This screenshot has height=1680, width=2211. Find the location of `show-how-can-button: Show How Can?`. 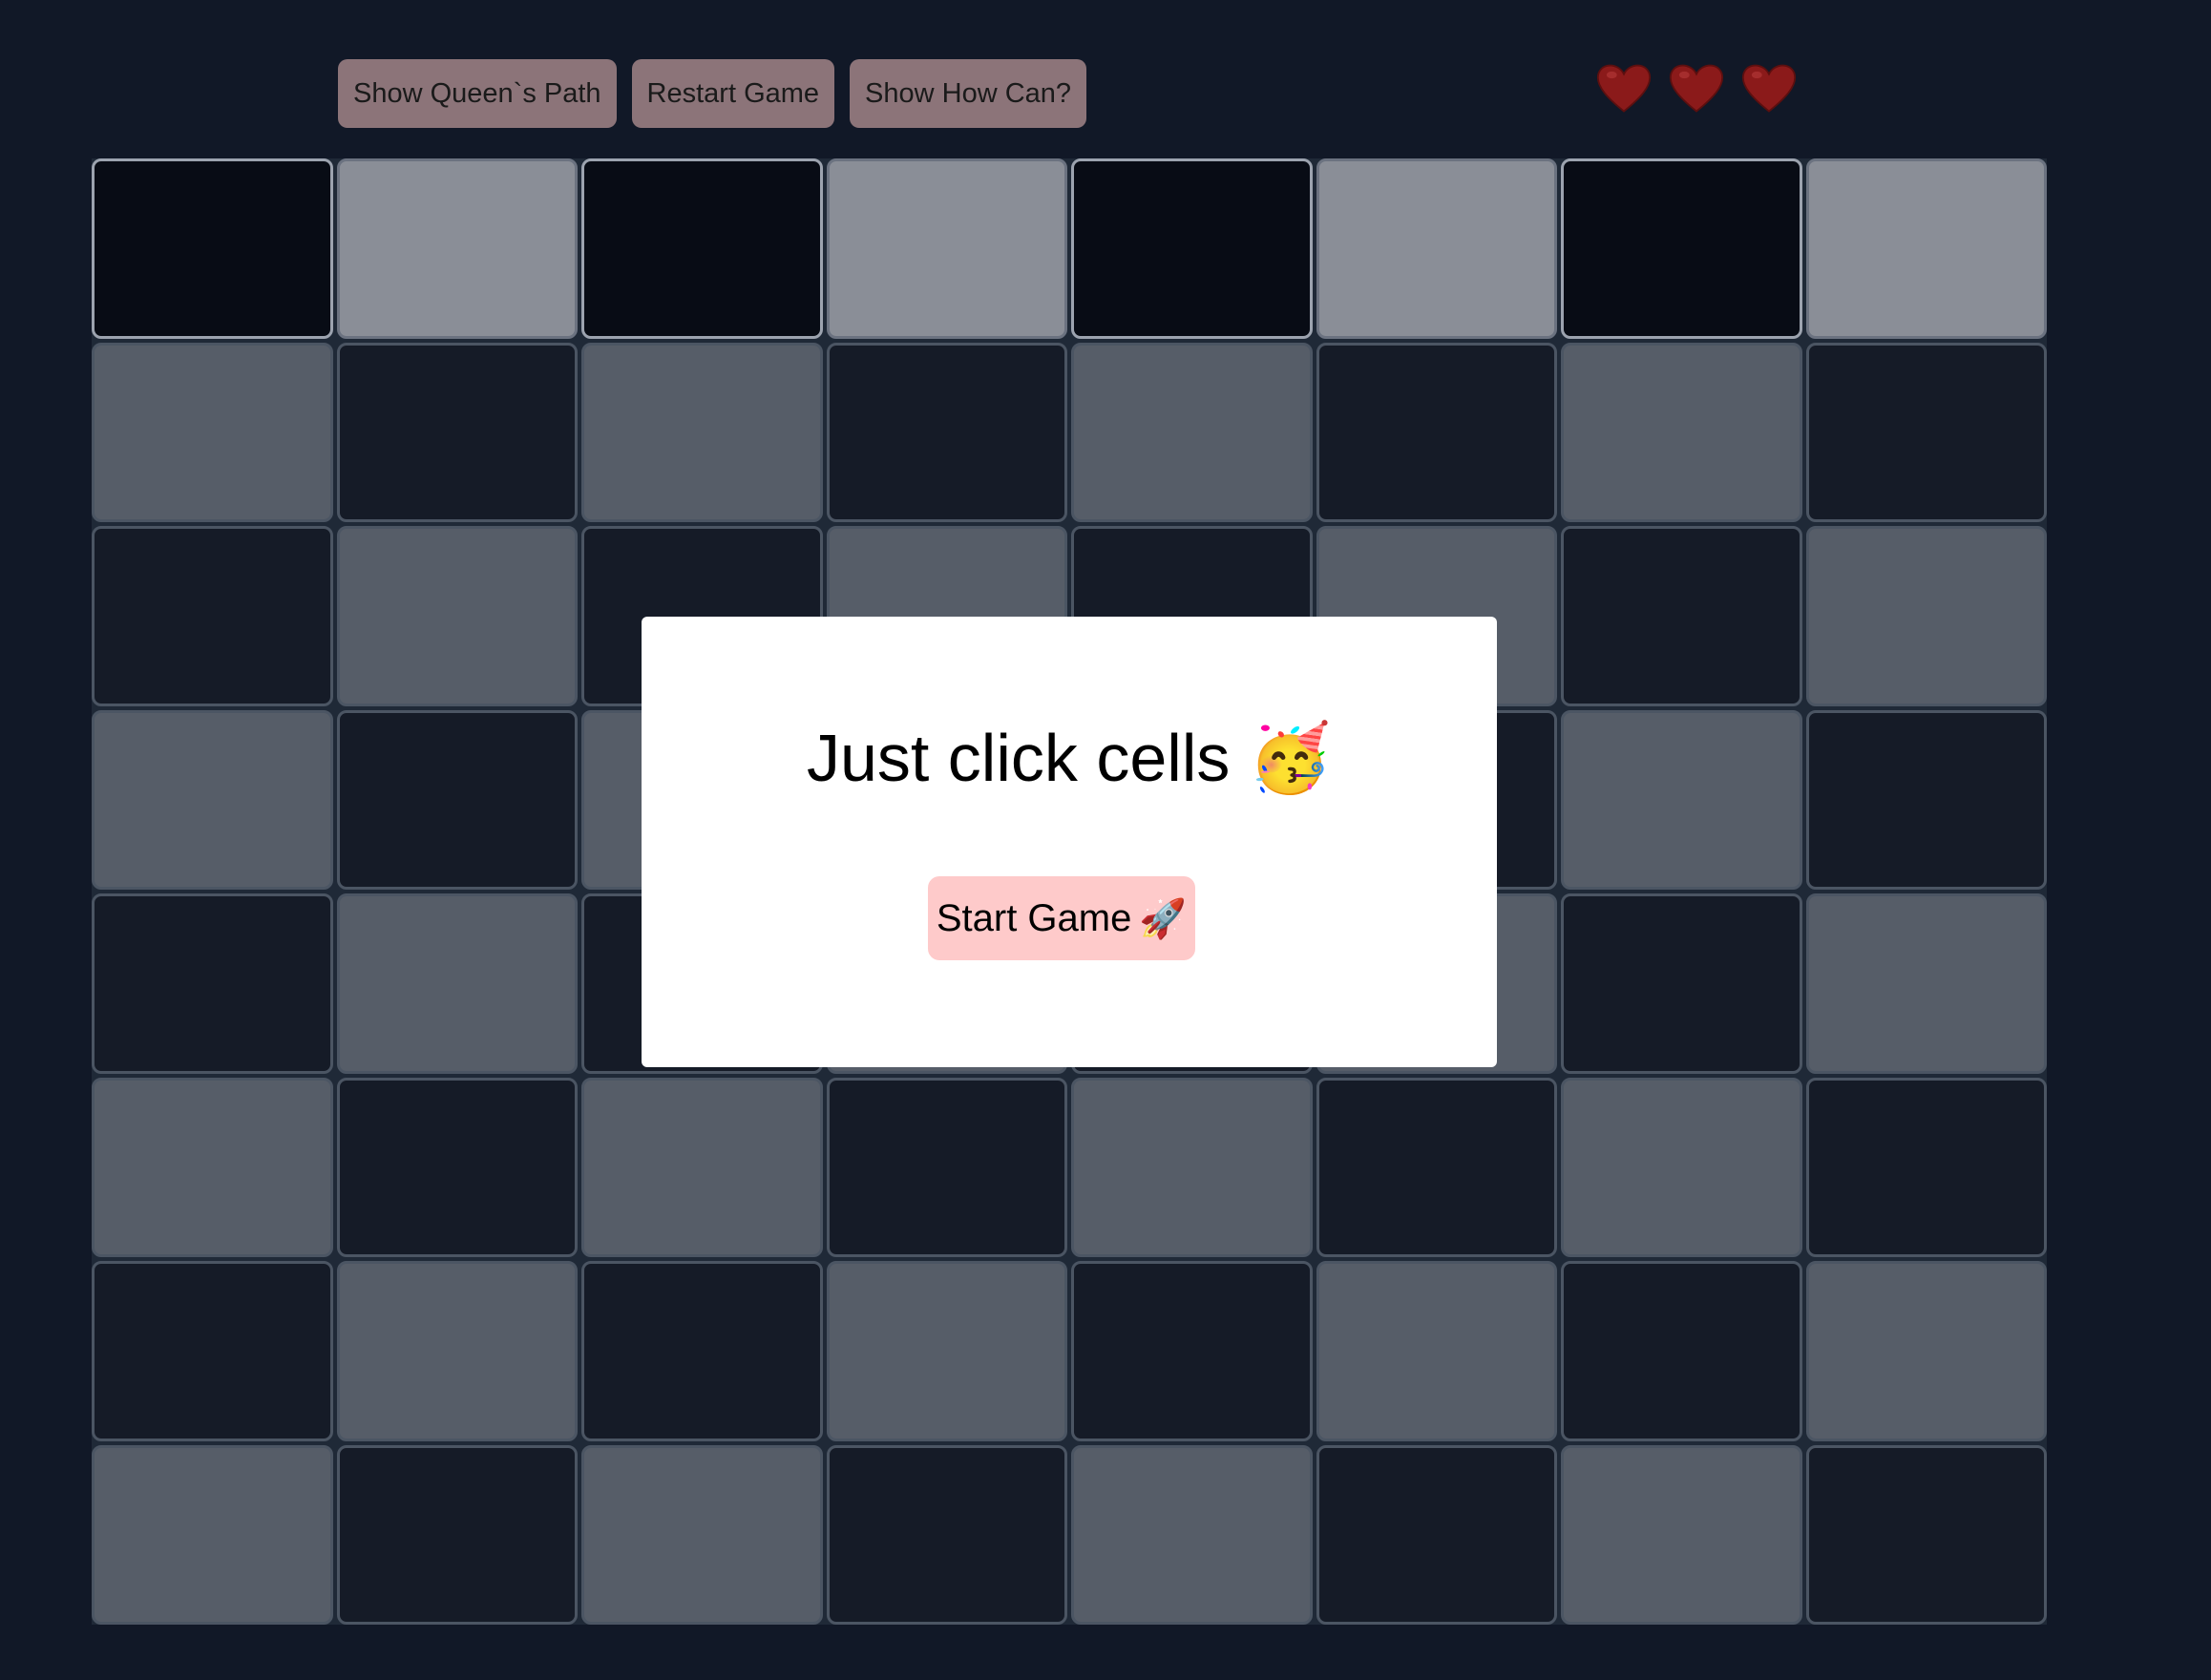

show-how-can-button: Show How Can? is located at coordinates (968, 94).